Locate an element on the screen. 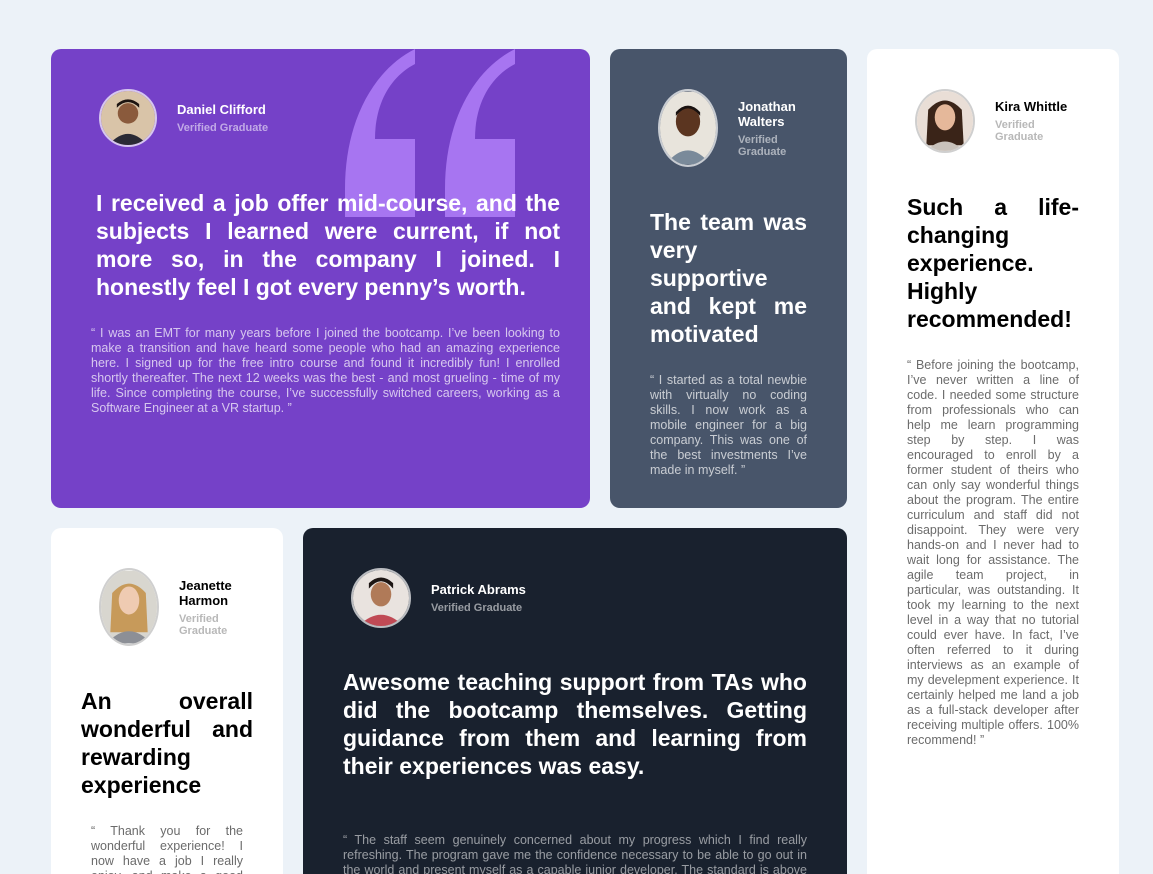  avatar-kira is located at coordinates (945, 121).